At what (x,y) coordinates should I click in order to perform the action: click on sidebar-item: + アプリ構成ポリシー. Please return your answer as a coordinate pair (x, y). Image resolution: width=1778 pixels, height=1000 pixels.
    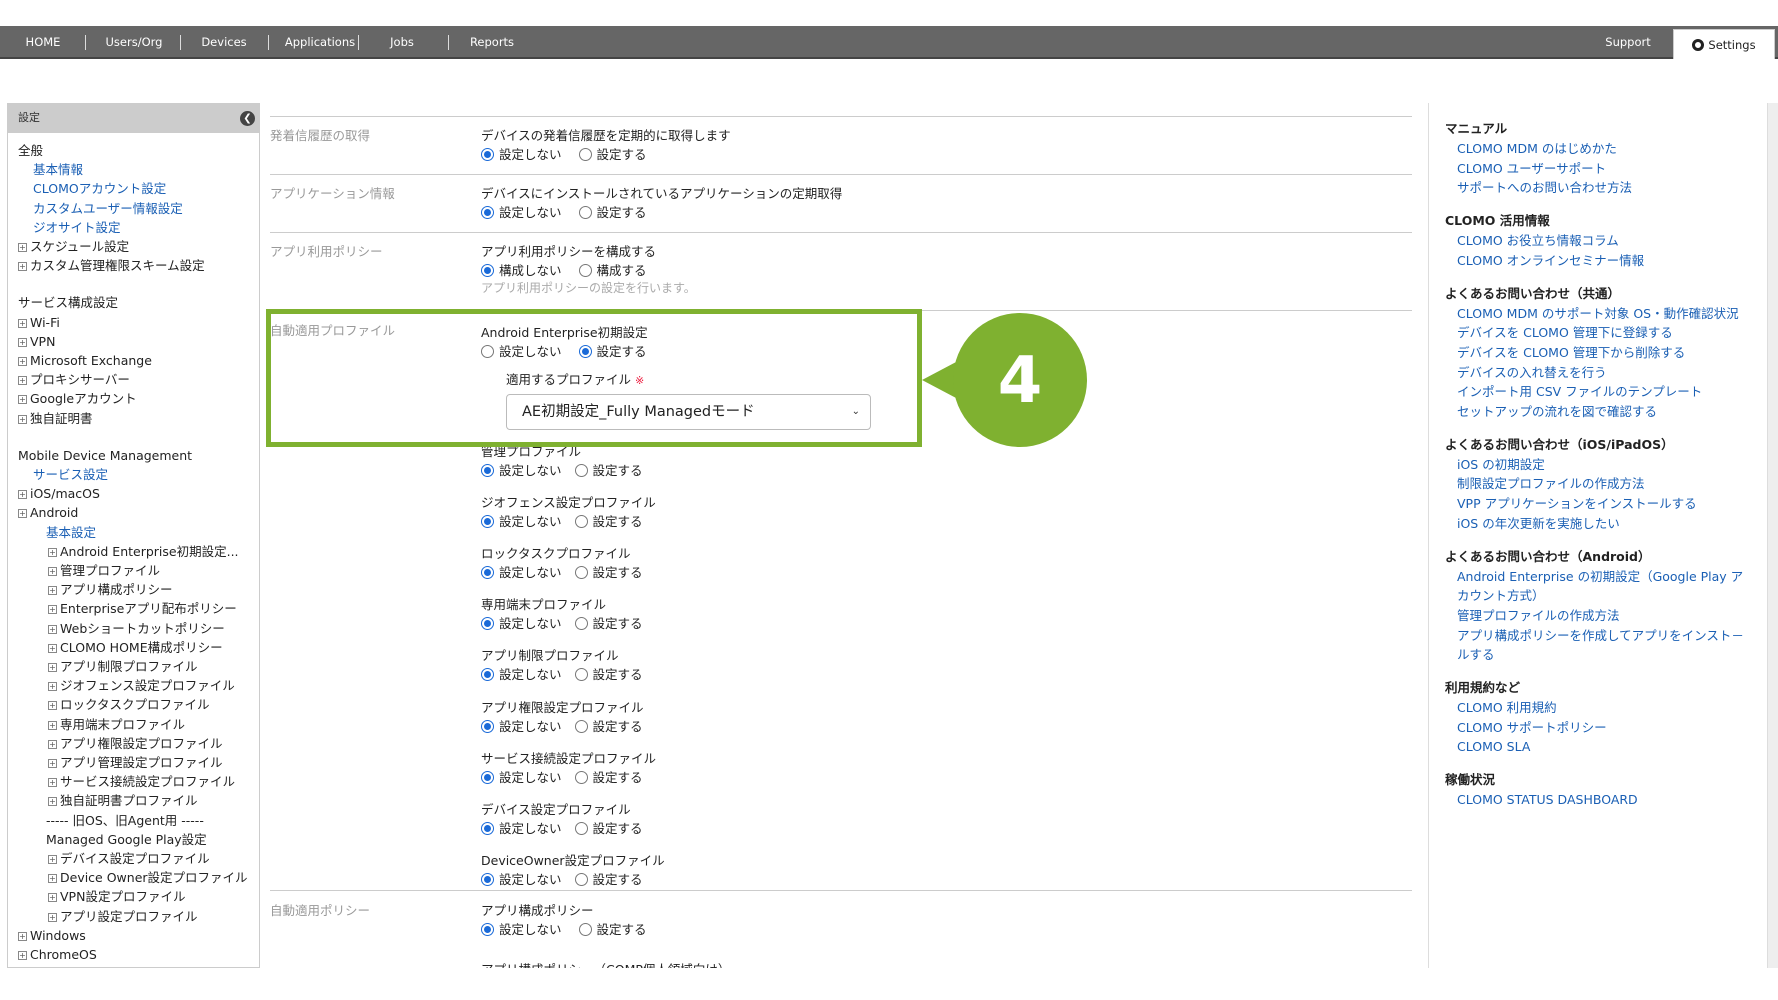
    Looking at the image, I should click on (110, 590).